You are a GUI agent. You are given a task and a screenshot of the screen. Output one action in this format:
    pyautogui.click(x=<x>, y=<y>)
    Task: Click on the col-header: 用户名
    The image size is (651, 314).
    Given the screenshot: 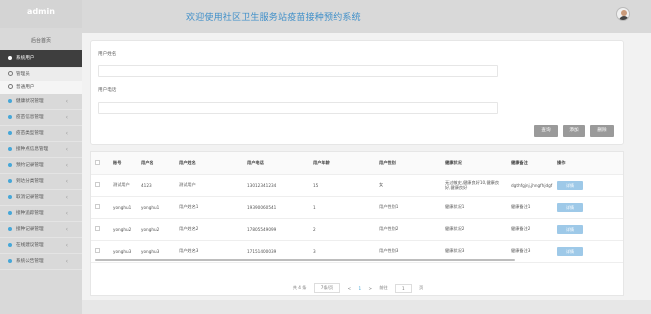 What is the action you would take?
    pyautogui.click(x=156, y=163)
    